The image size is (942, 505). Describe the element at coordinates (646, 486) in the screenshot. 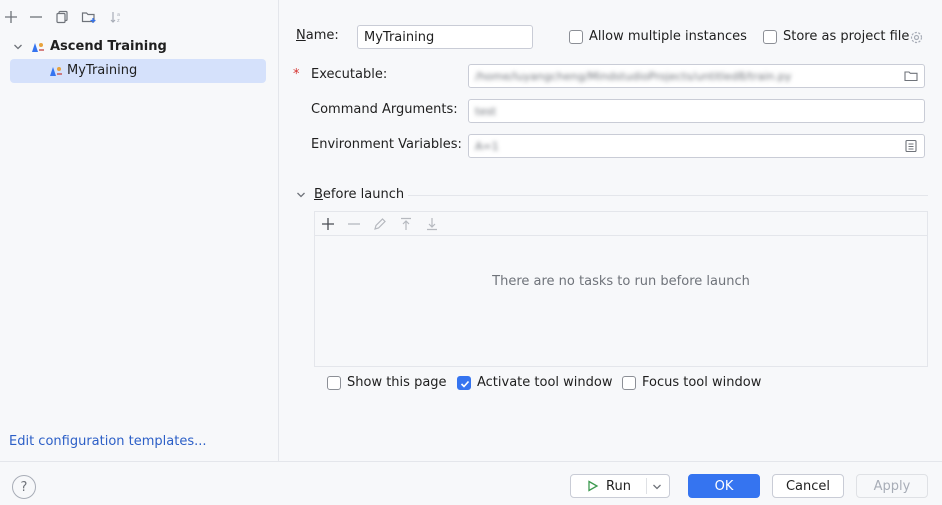

I see `split-divider` at that location.